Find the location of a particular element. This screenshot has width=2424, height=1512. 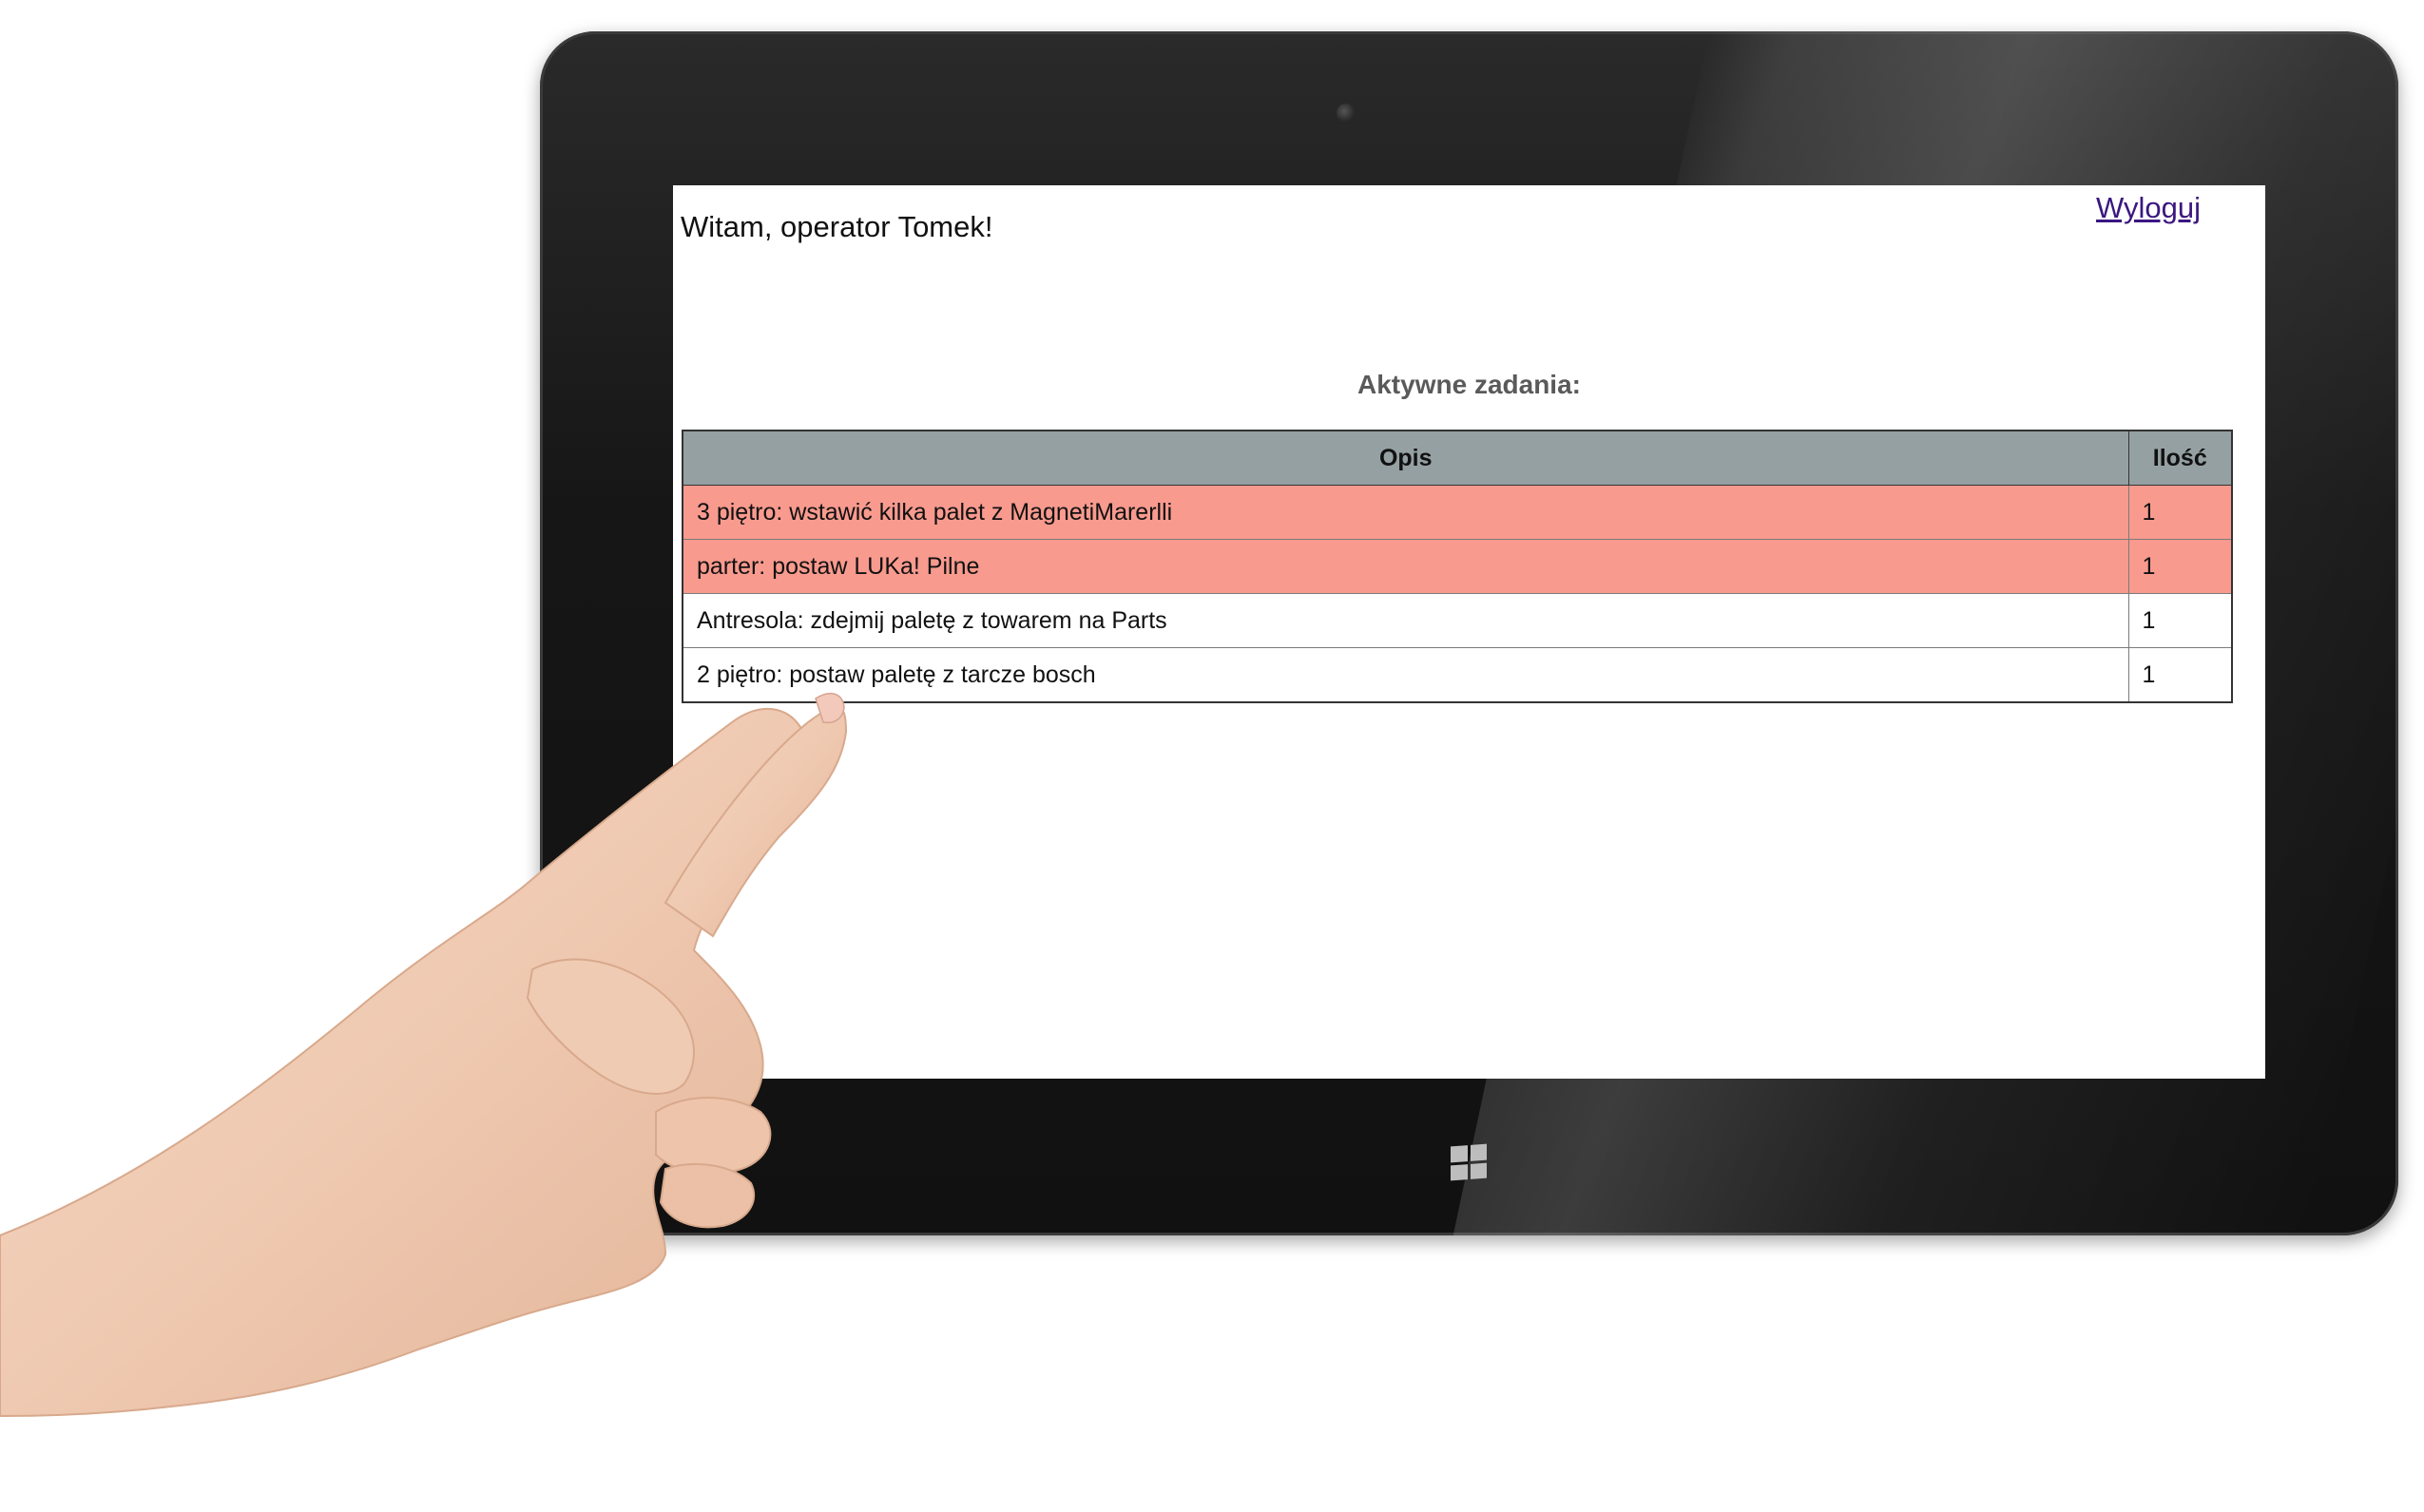

greeting-text: Witam, operator Tomek! is located at coordinates (837, 226).